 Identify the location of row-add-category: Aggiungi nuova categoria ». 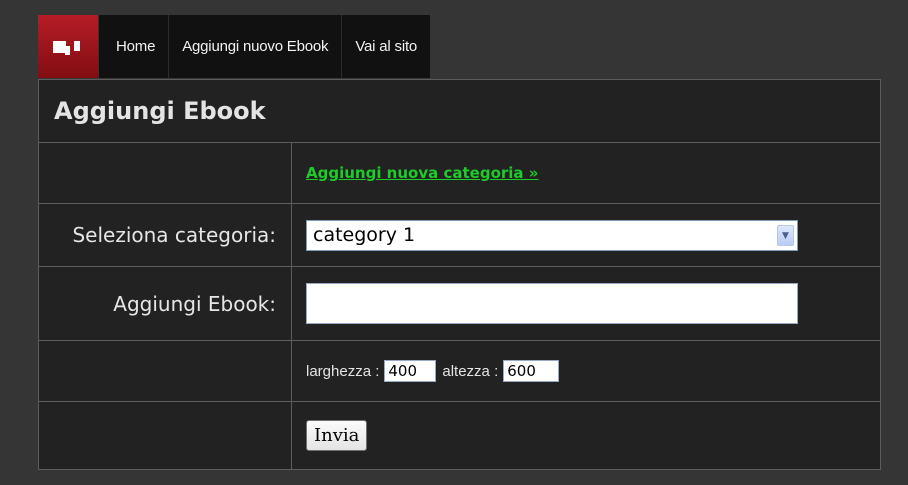
(459, 173).